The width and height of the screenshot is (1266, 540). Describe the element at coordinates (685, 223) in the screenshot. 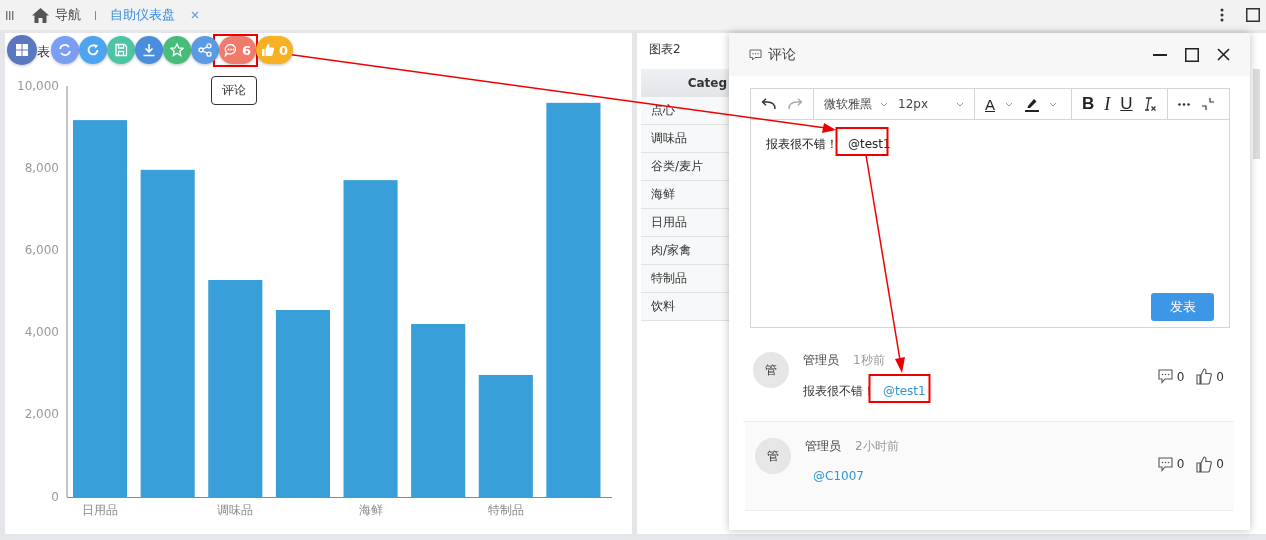

I see `table-cell: 日用品` at that location.